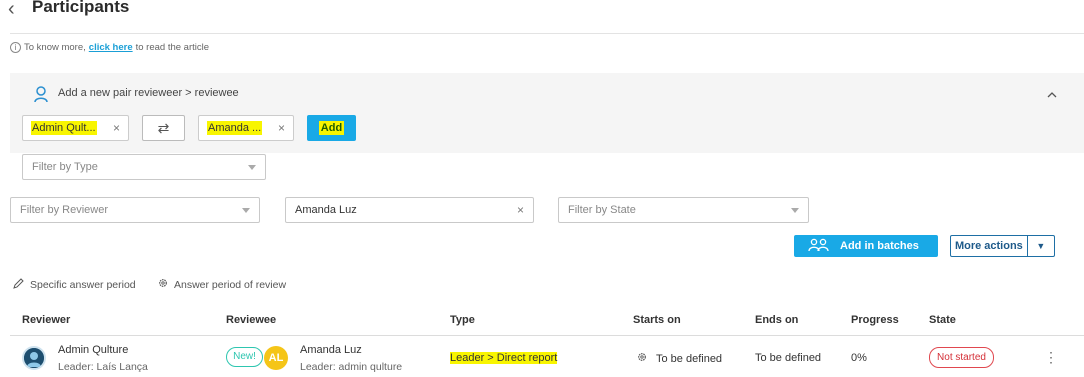 The width and height of the screenshot is (1084, 377). I want to click on reviewer-chip: Admin Qult... ×, so click(75, 128).